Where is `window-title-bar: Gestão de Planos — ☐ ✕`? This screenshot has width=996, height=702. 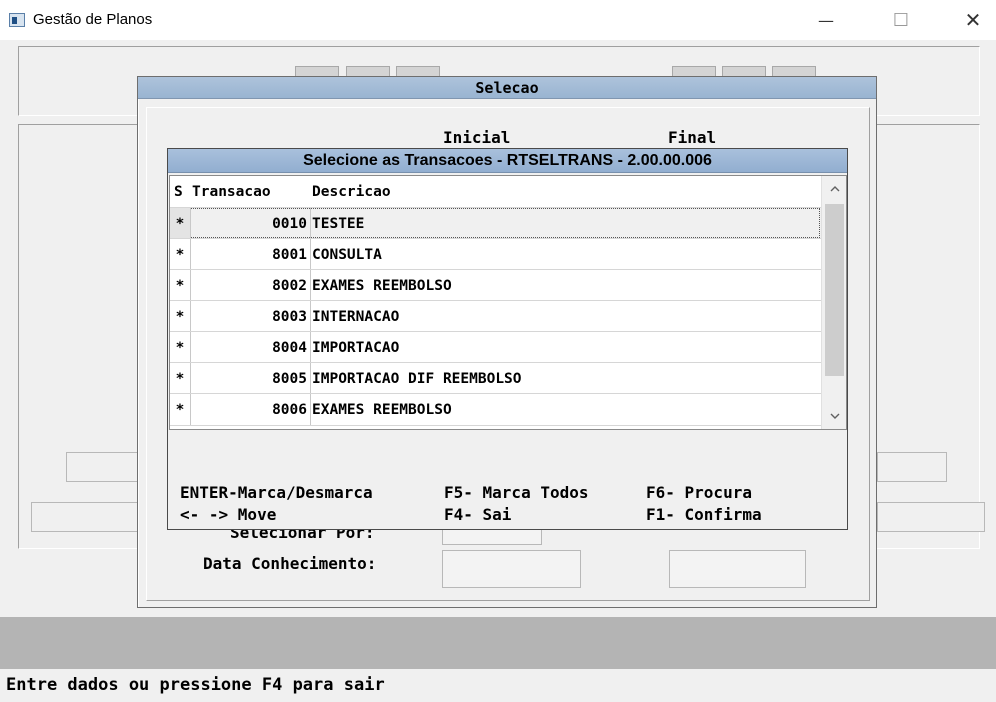 window-title-bar: Gestão de Planos — ☐ ✕ is located at coordinates (498, 20).